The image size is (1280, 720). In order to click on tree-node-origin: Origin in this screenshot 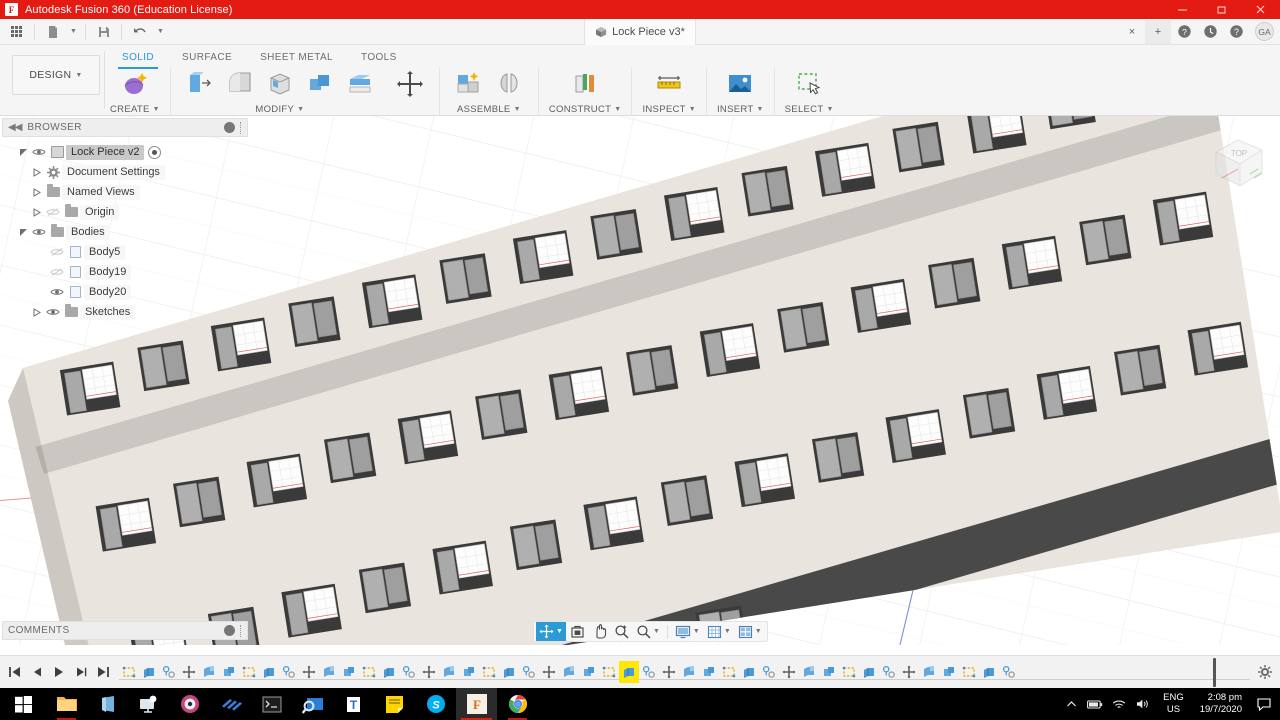, I will do `click(125, 212)`.